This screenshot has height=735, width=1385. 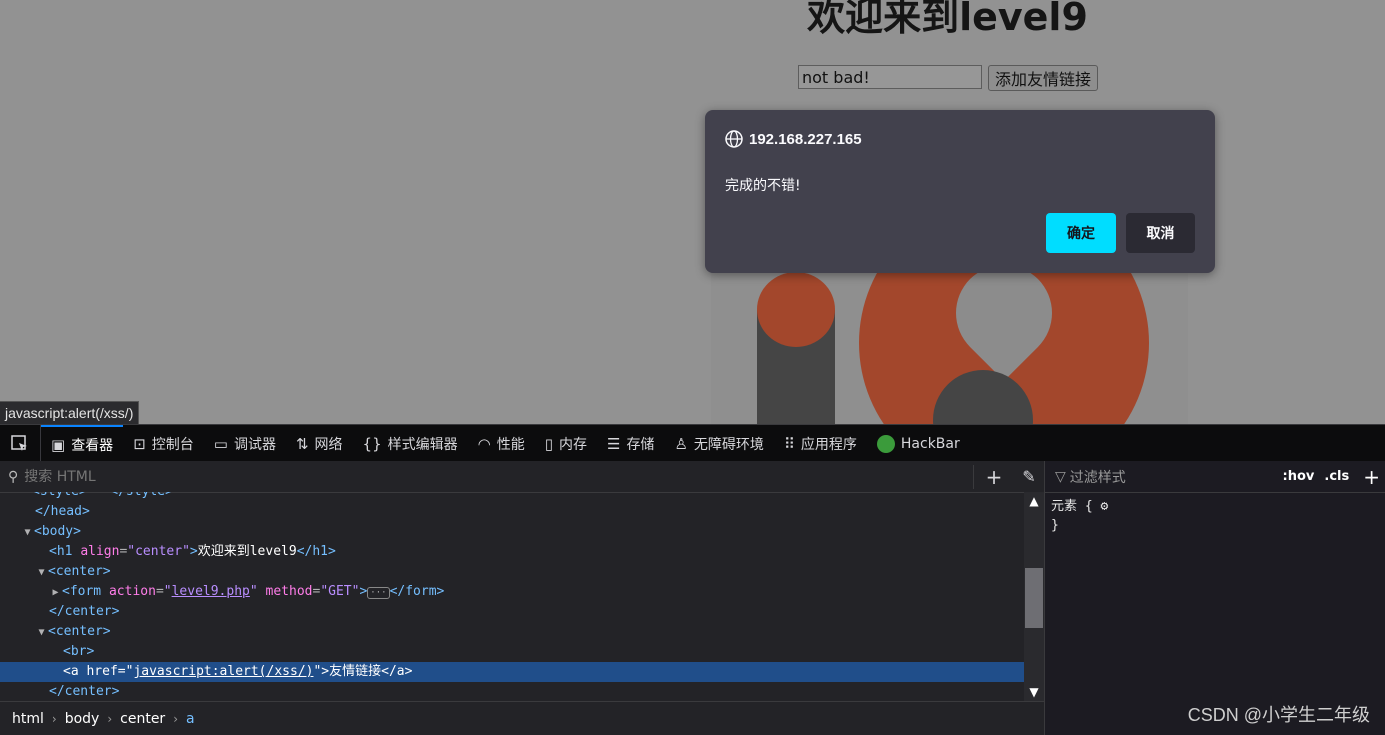 I want to click on breadcrumb-html: html, so click(x=28, y=719).